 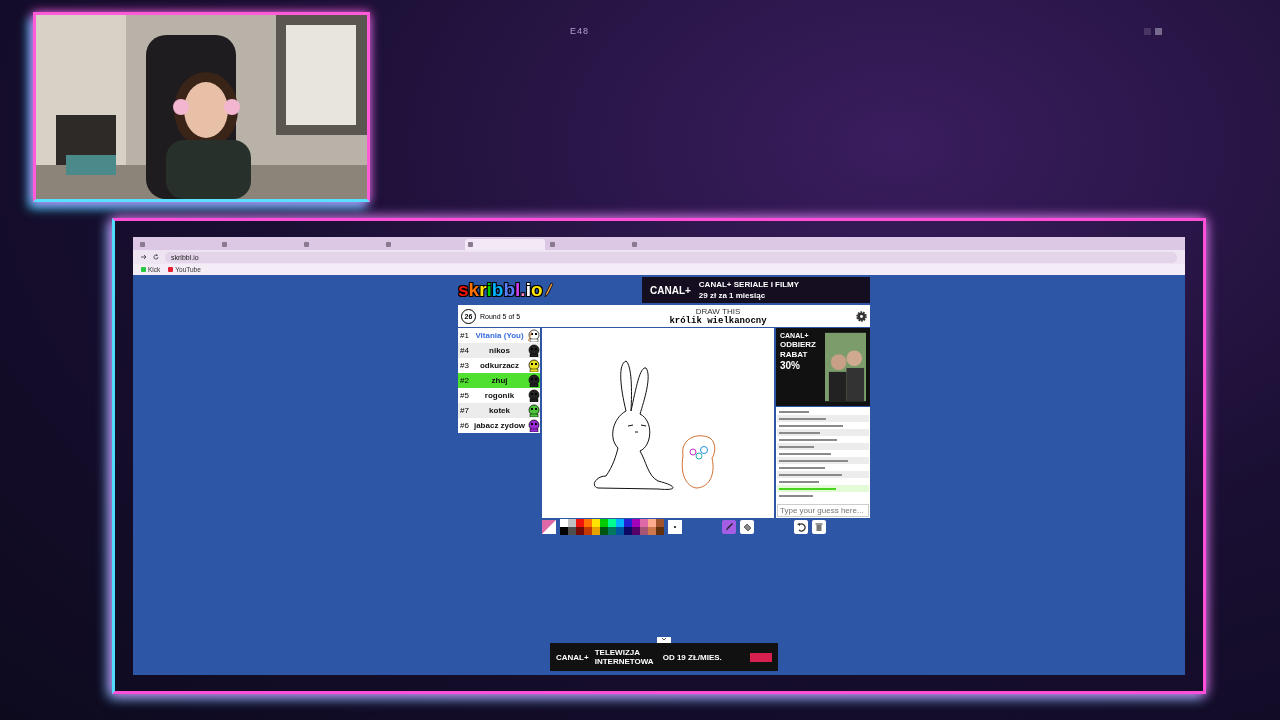 I want to click on arrow-right-icon, so click(x=144, y=257).